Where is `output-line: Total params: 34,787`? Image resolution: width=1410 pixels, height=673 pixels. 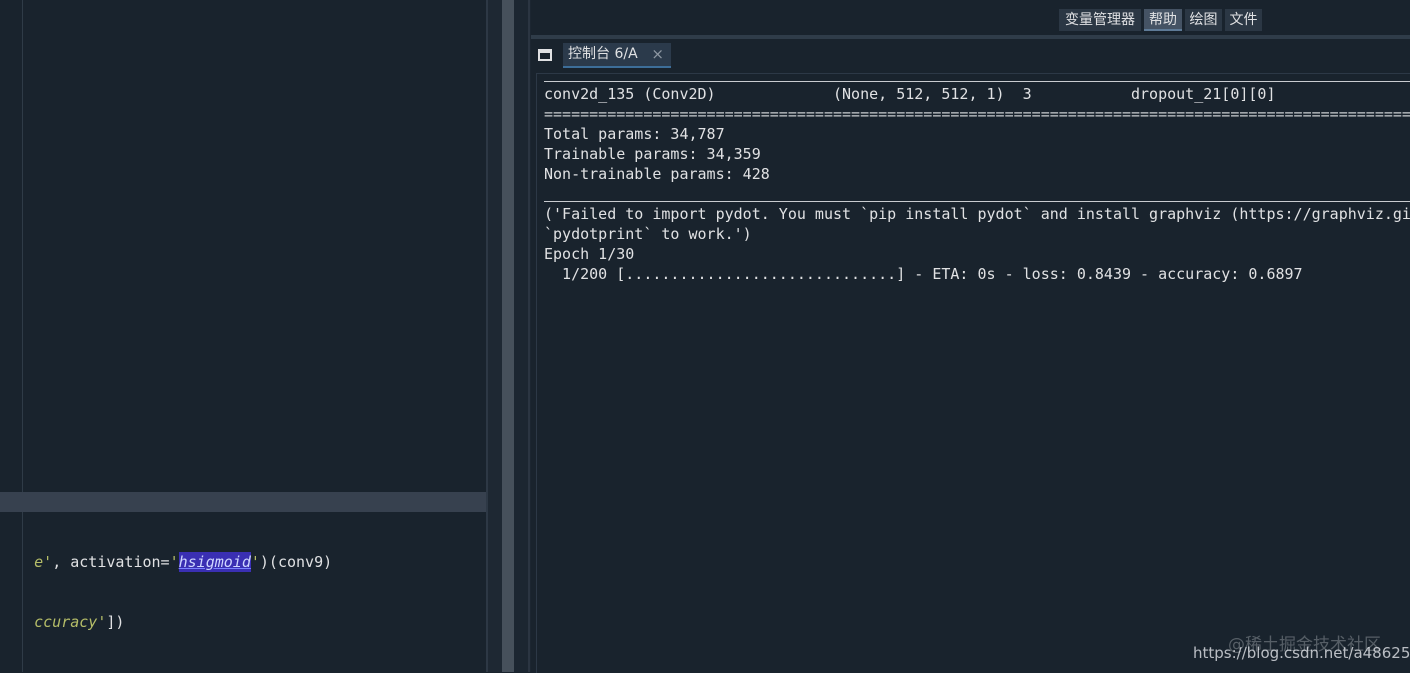 output-line: Total params: 34,787 is located at coordinates (634, 134).